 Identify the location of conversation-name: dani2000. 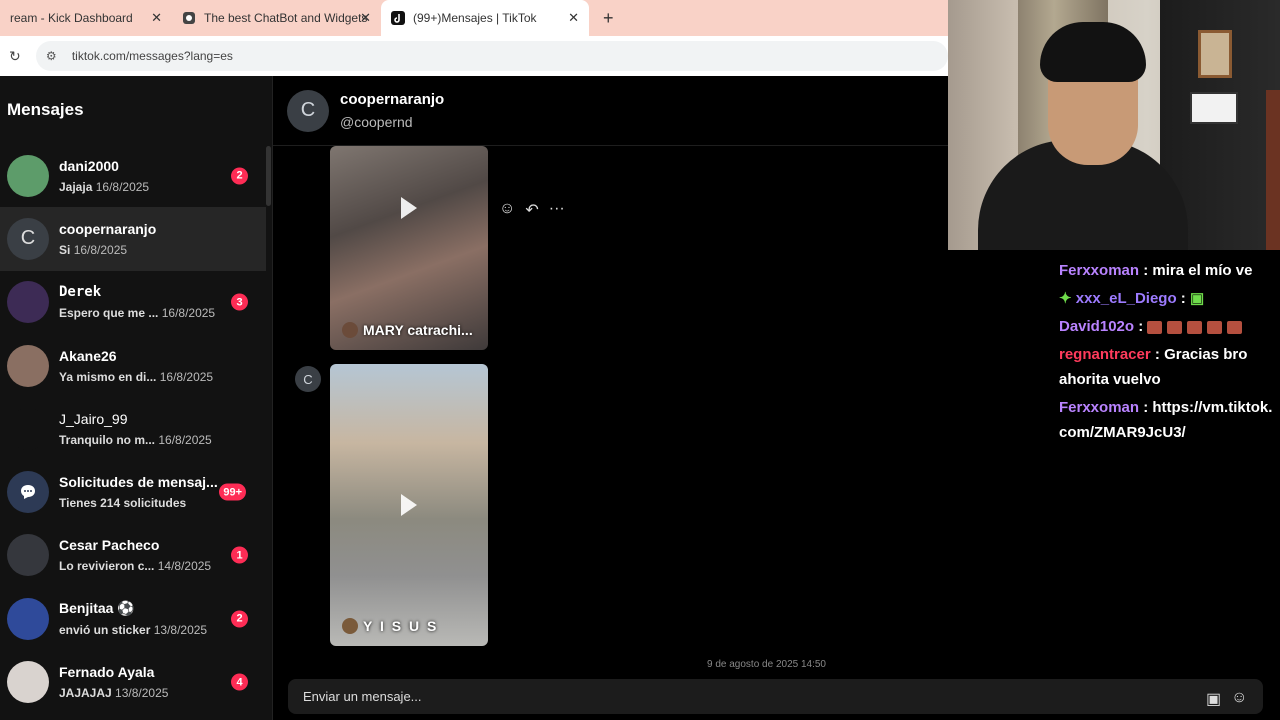
(89, 165).